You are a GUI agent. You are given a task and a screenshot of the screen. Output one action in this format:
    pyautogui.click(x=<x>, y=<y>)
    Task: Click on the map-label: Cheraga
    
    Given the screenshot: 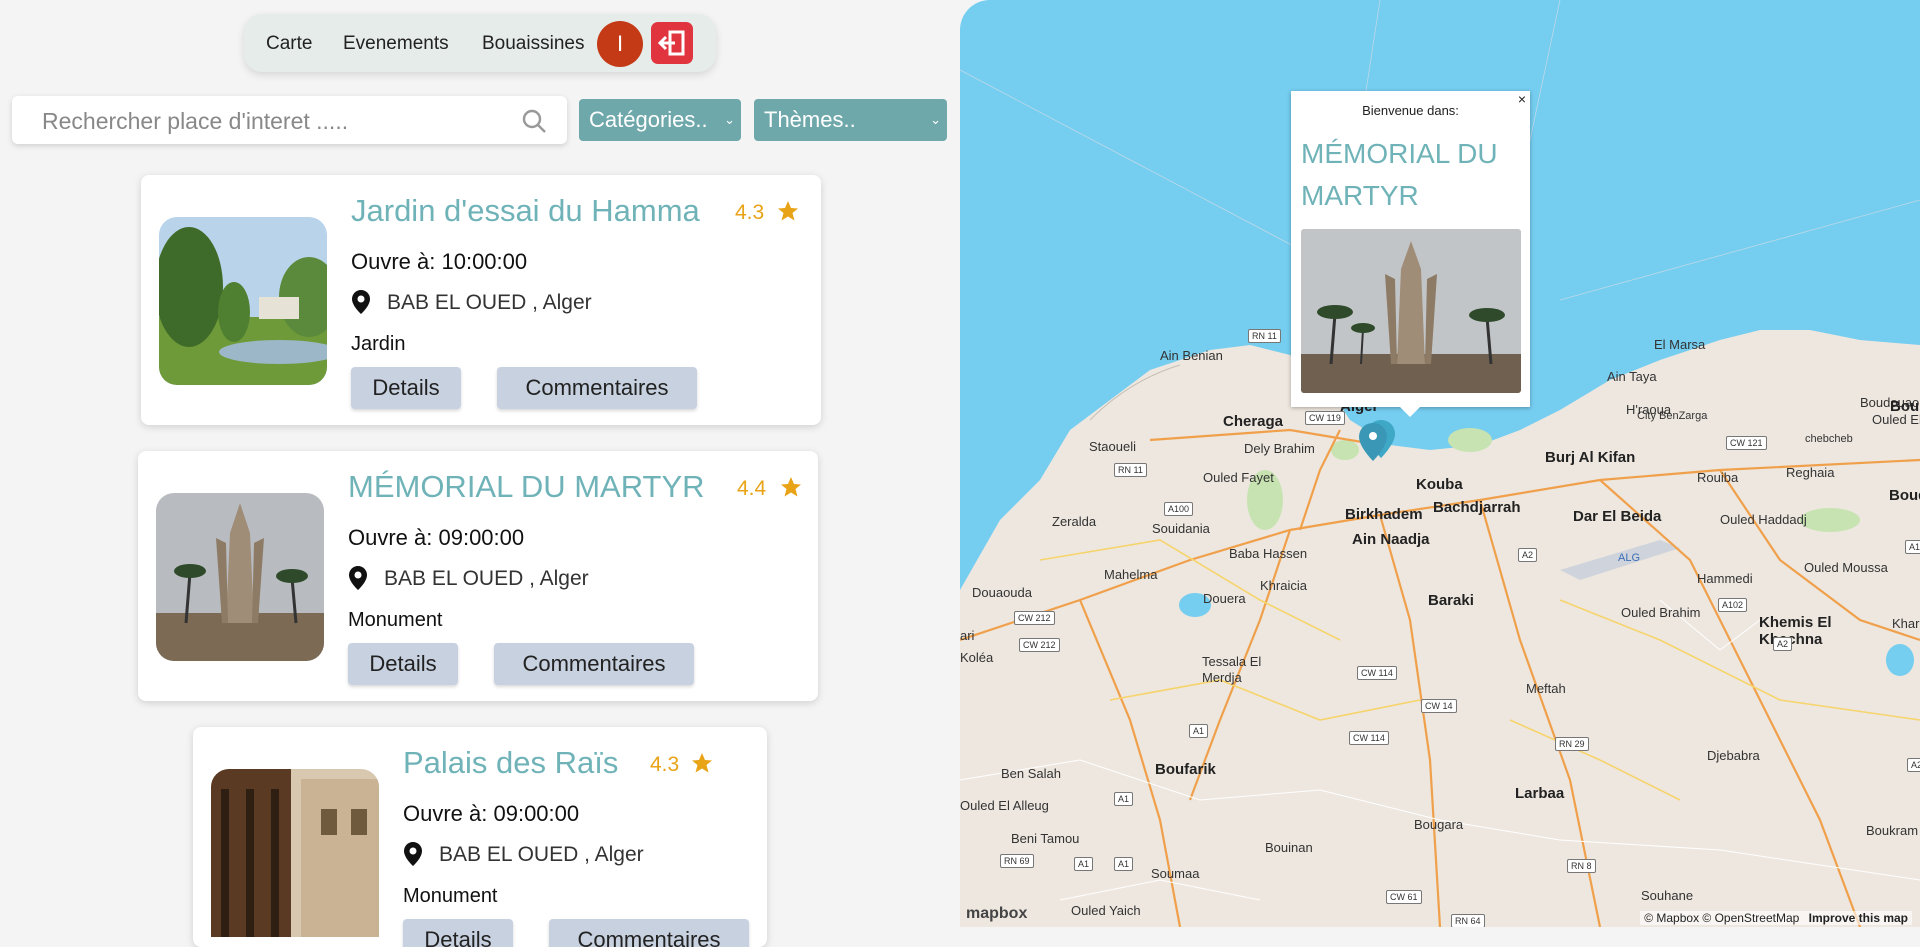 What is the action you would take?
    pyautogui.click(x=1253, y=421)
    